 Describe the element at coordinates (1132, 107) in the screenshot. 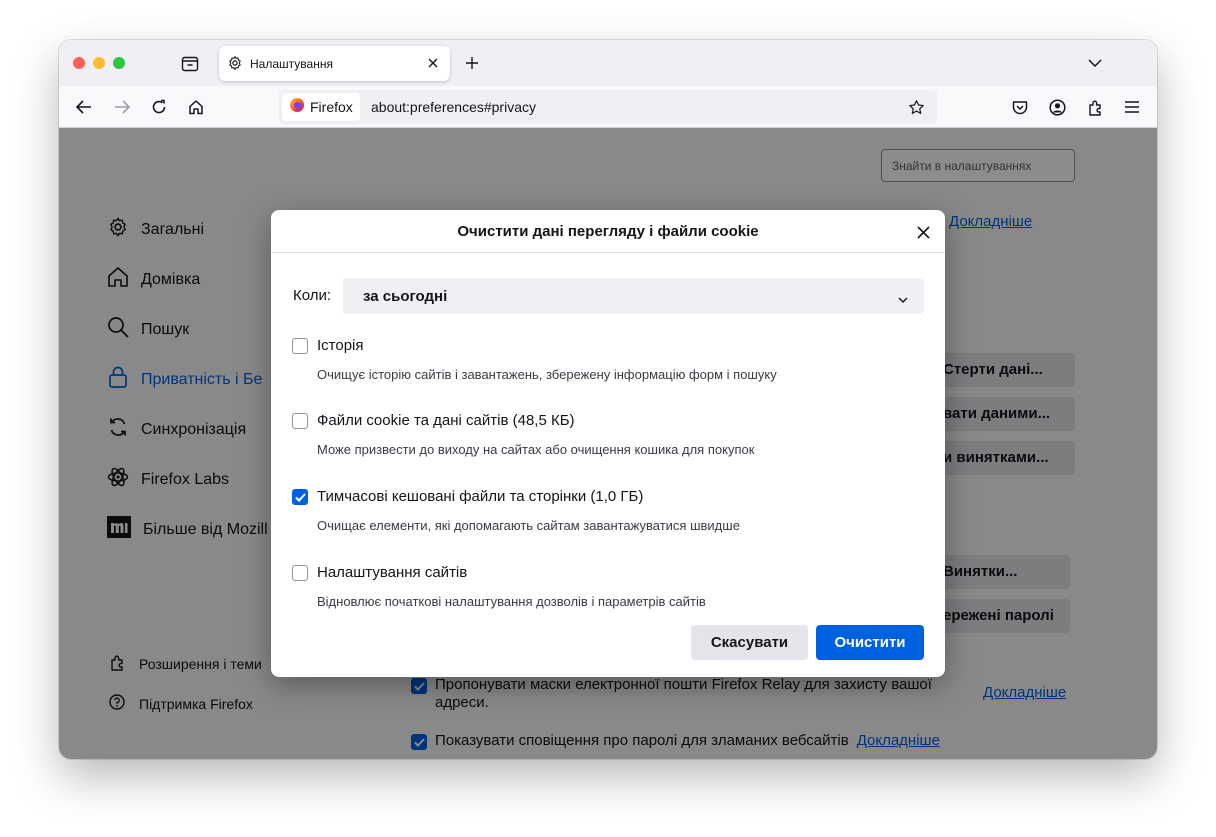

I see `menu-hamburger-icon` at that location.